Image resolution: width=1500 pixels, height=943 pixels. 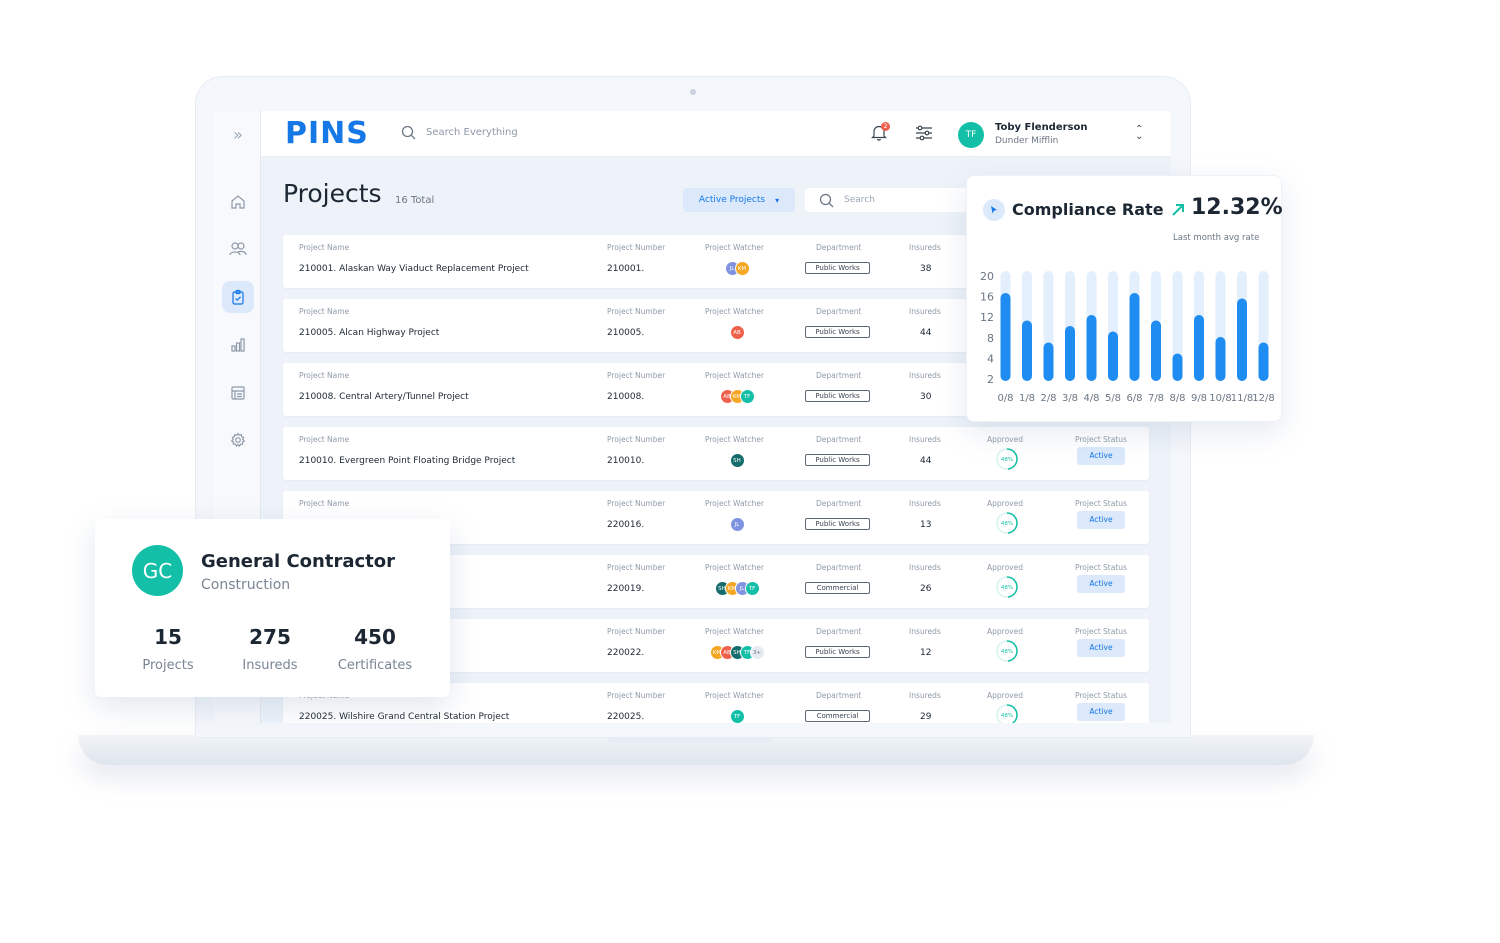 What do you see at coordinates (626, 717) in the screenshot?
I see `project-number: 220025.` at bounding box center [626, 717].